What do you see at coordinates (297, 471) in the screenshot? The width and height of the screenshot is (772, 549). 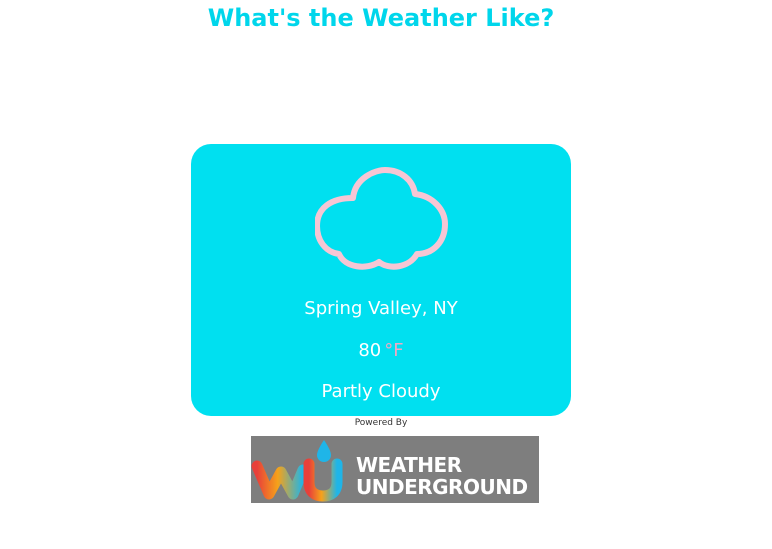 I see `wu-mark-icon` at bounding box center [297, 471].